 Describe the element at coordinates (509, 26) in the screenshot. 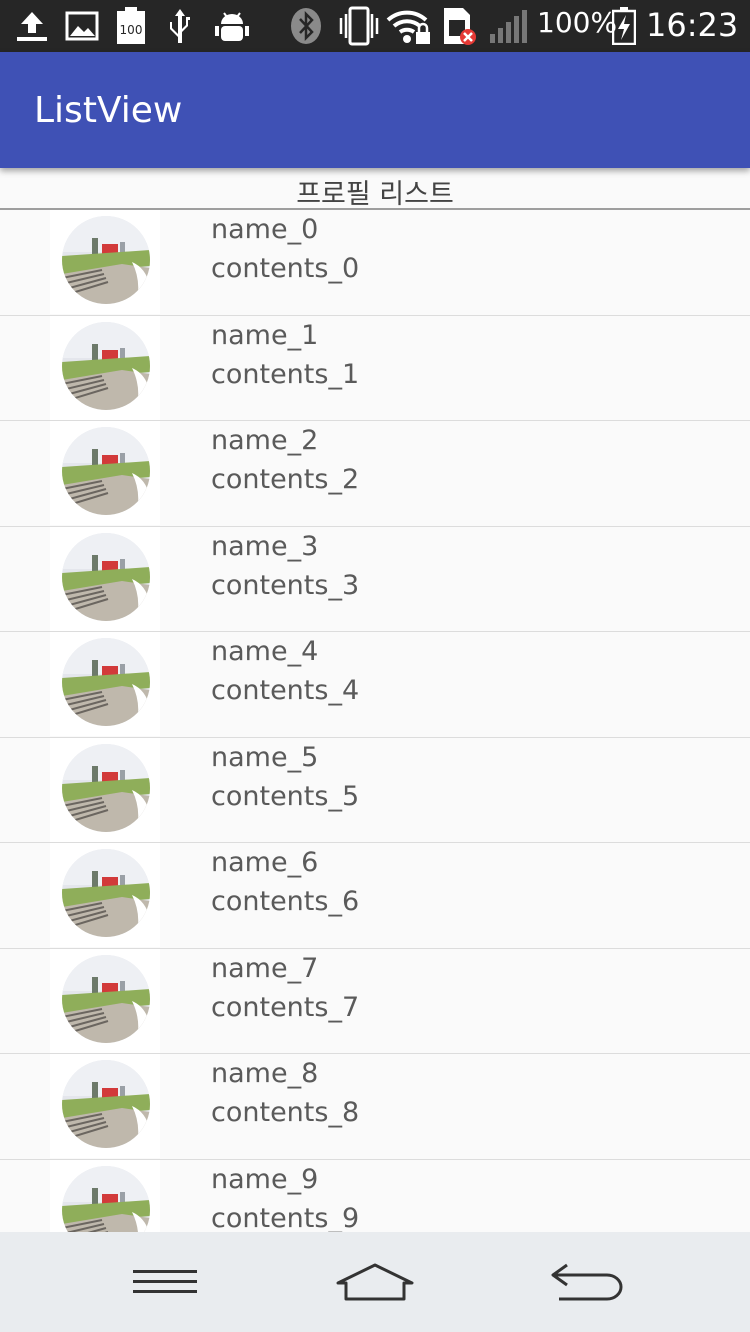

I see `signal-icon` at that location.